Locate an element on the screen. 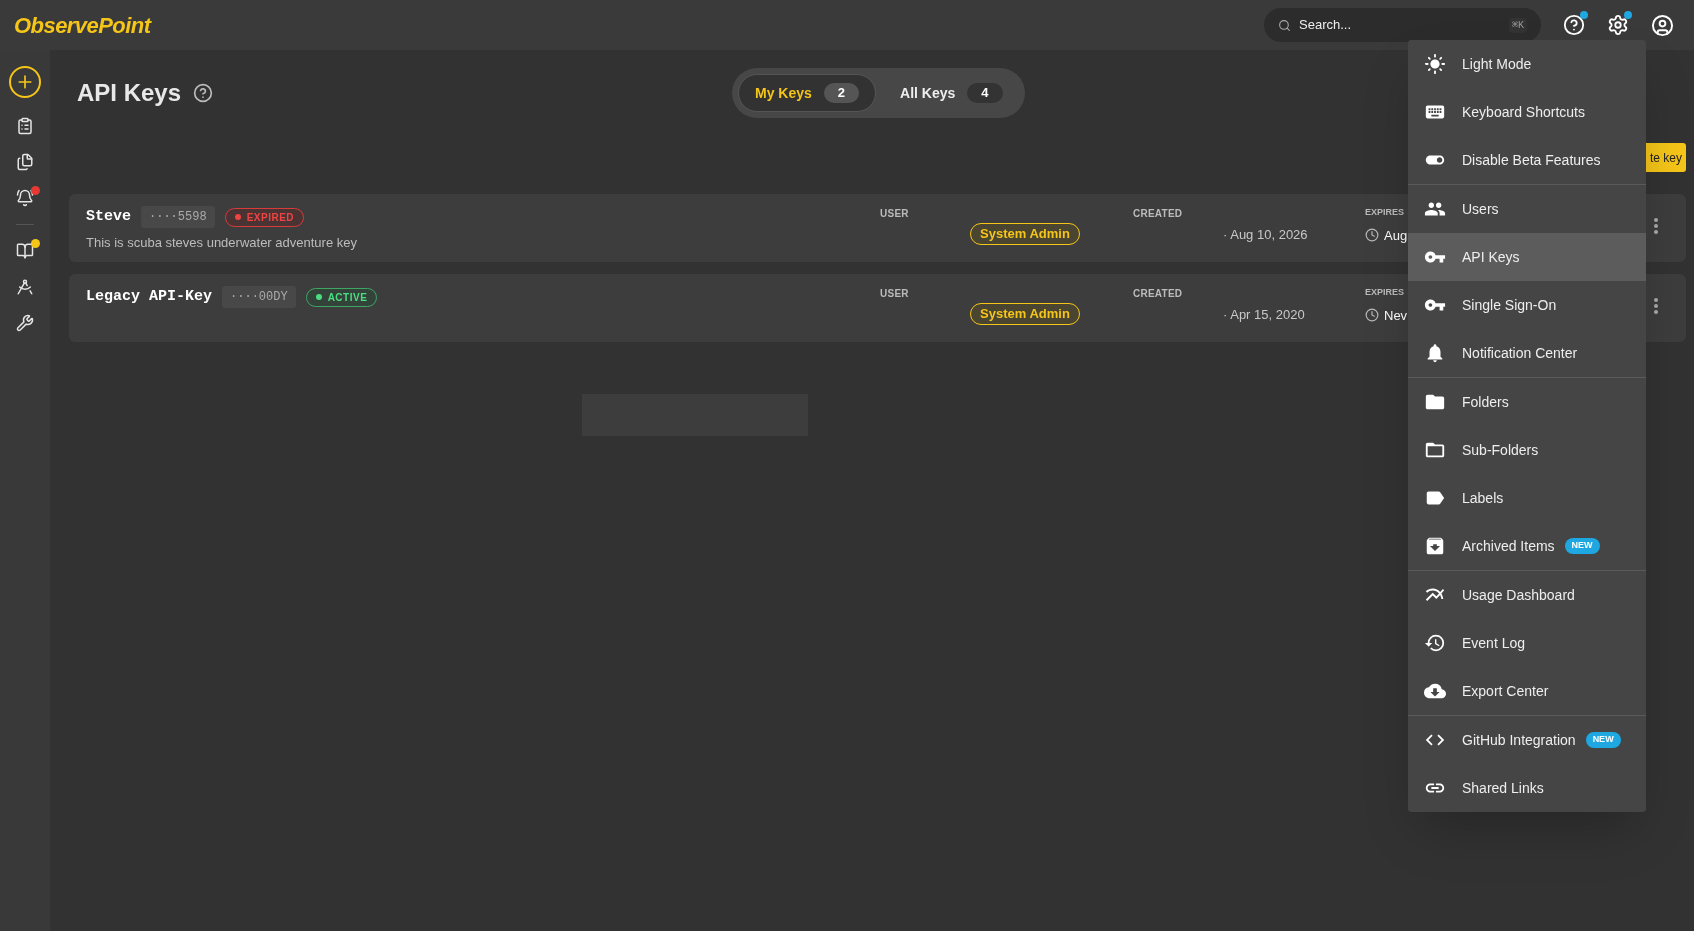  menu-item: Labels is located at coordinates (1527, 498).